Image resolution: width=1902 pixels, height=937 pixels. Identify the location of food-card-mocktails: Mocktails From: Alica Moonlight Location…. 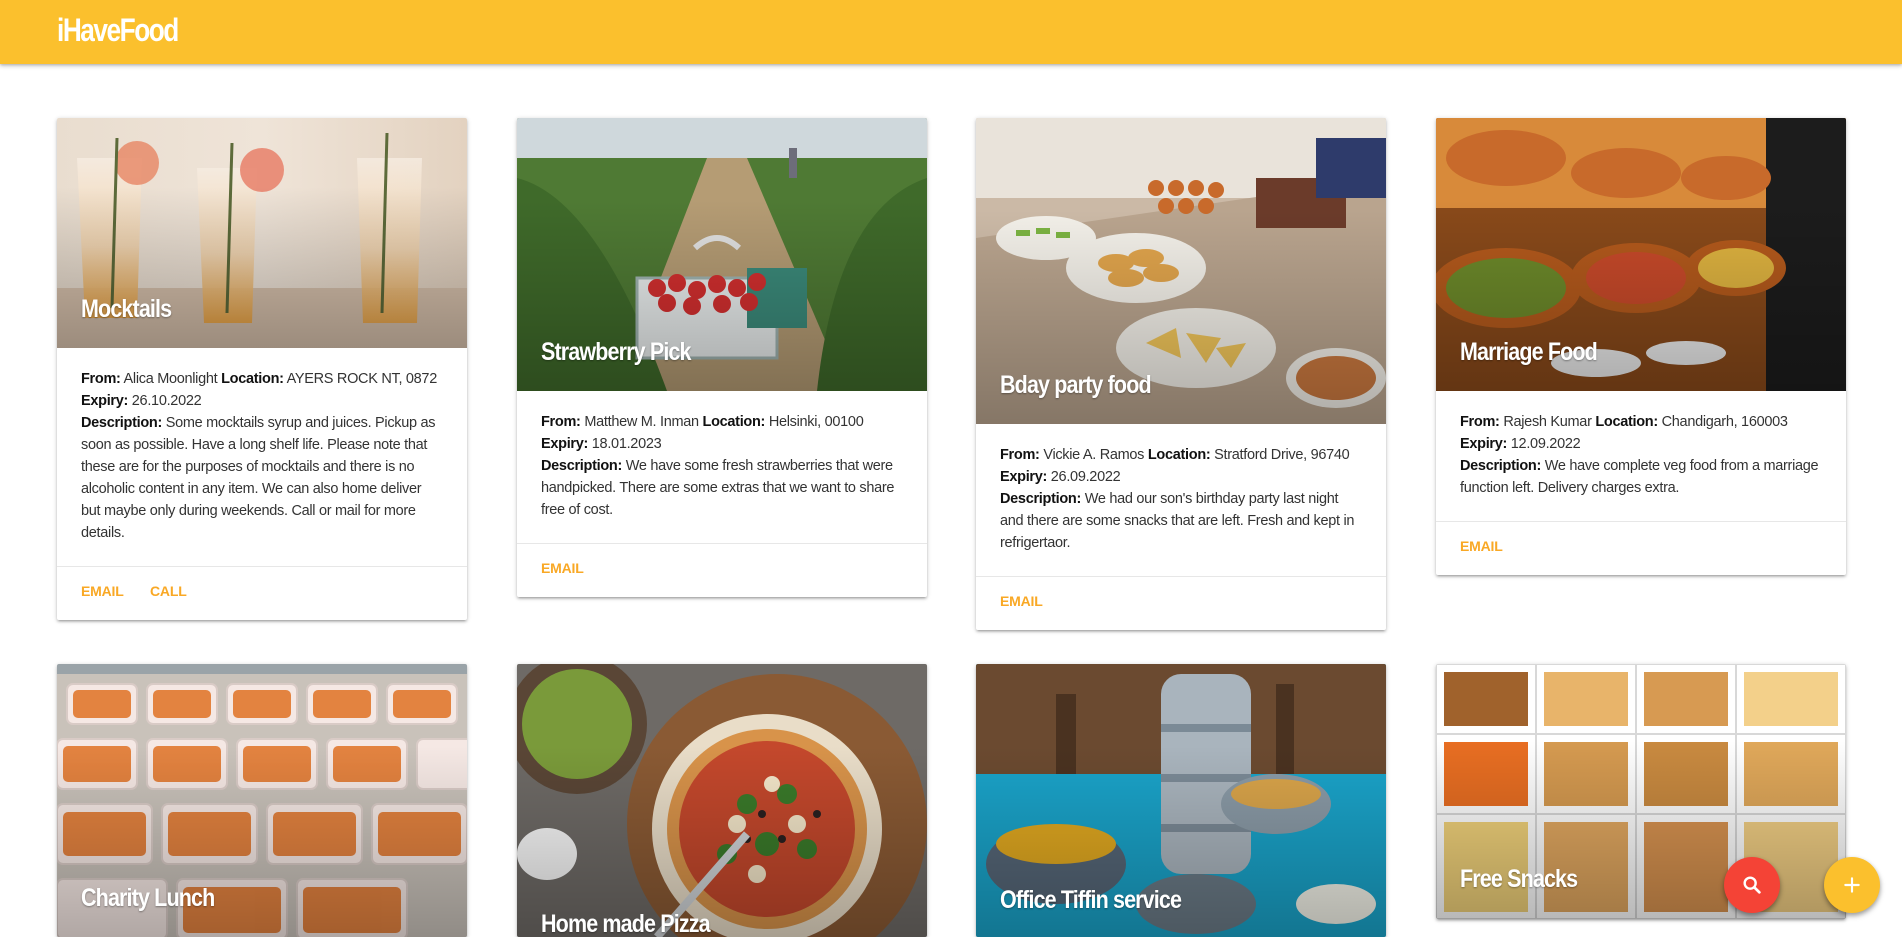
(262, 369).